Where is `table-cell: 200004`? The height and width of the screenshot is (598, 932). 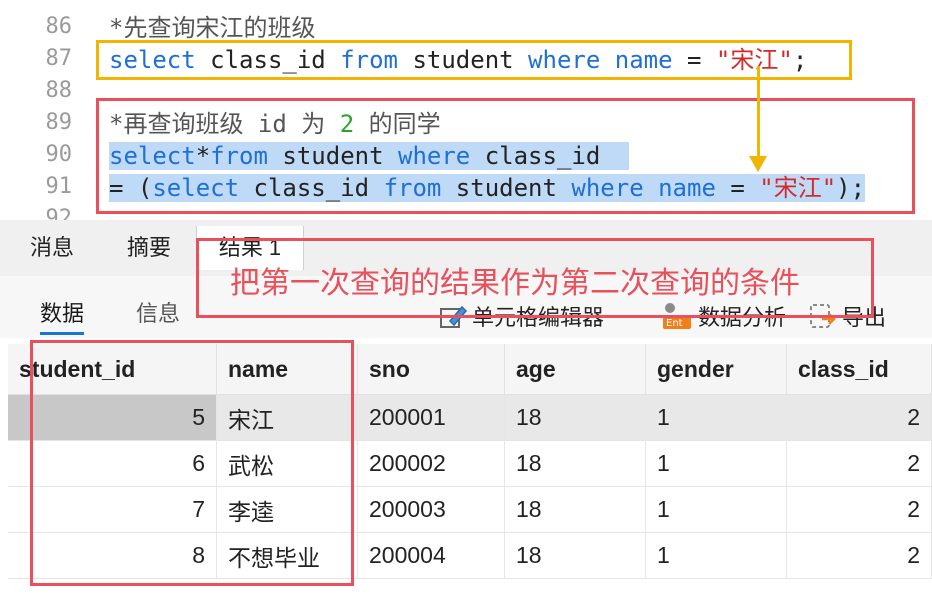 table-cell: 200004 is located at coordinates (431, 555).